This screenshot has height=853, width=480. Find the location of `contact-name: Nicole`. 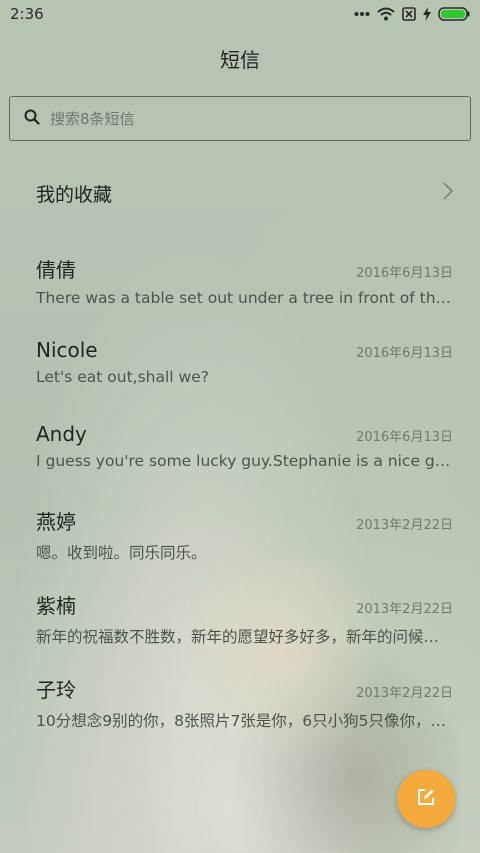

contact-name: Nicole is located at coordinates (67, 350).